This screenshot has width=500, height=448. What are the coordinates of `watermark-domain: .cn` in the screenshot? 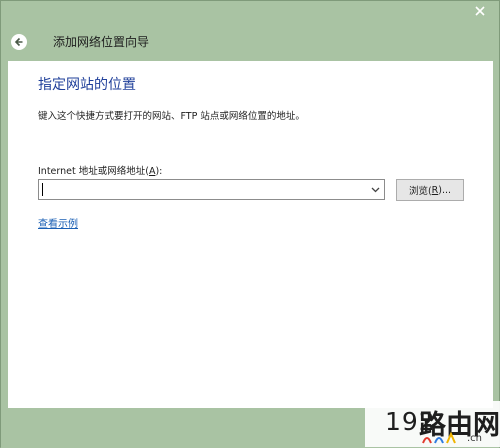 It's located at (475, 438).